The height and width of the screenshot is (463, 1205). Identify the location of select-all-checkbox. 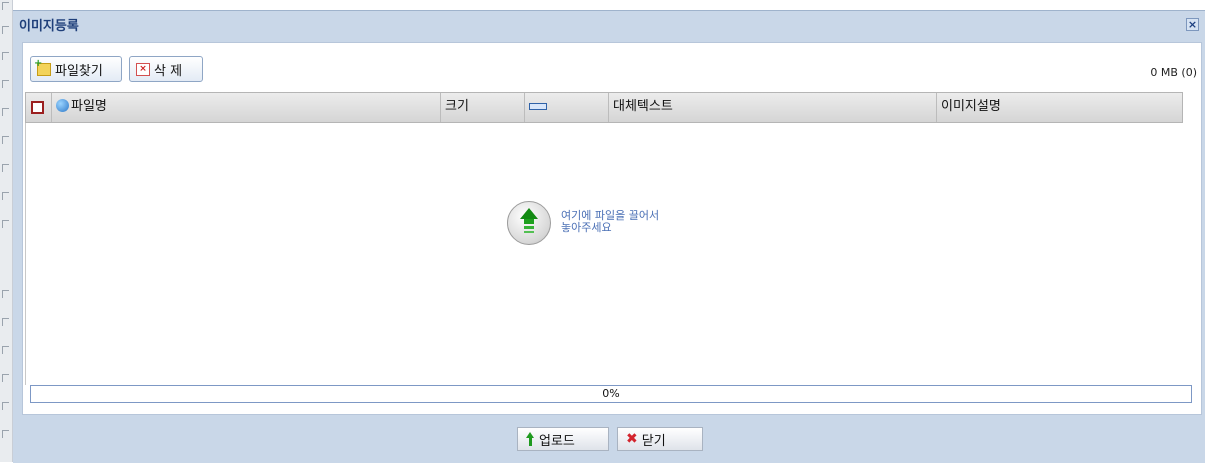
(37, 107).